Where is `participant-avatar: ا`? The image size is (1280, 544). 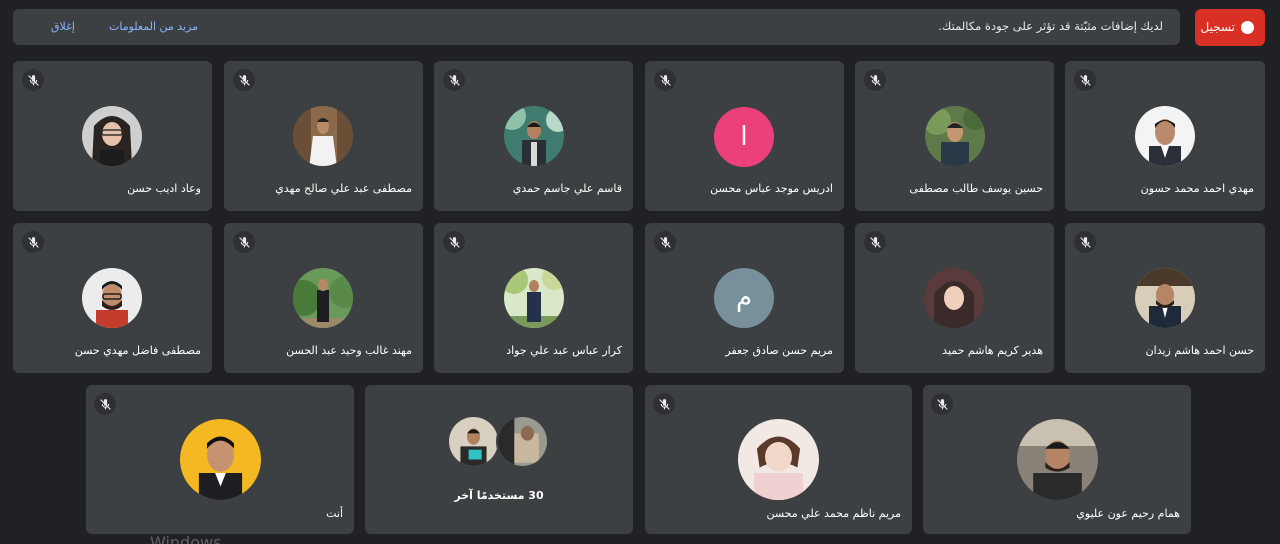 participant-avatar: ا is located at coordinates (744, 137).